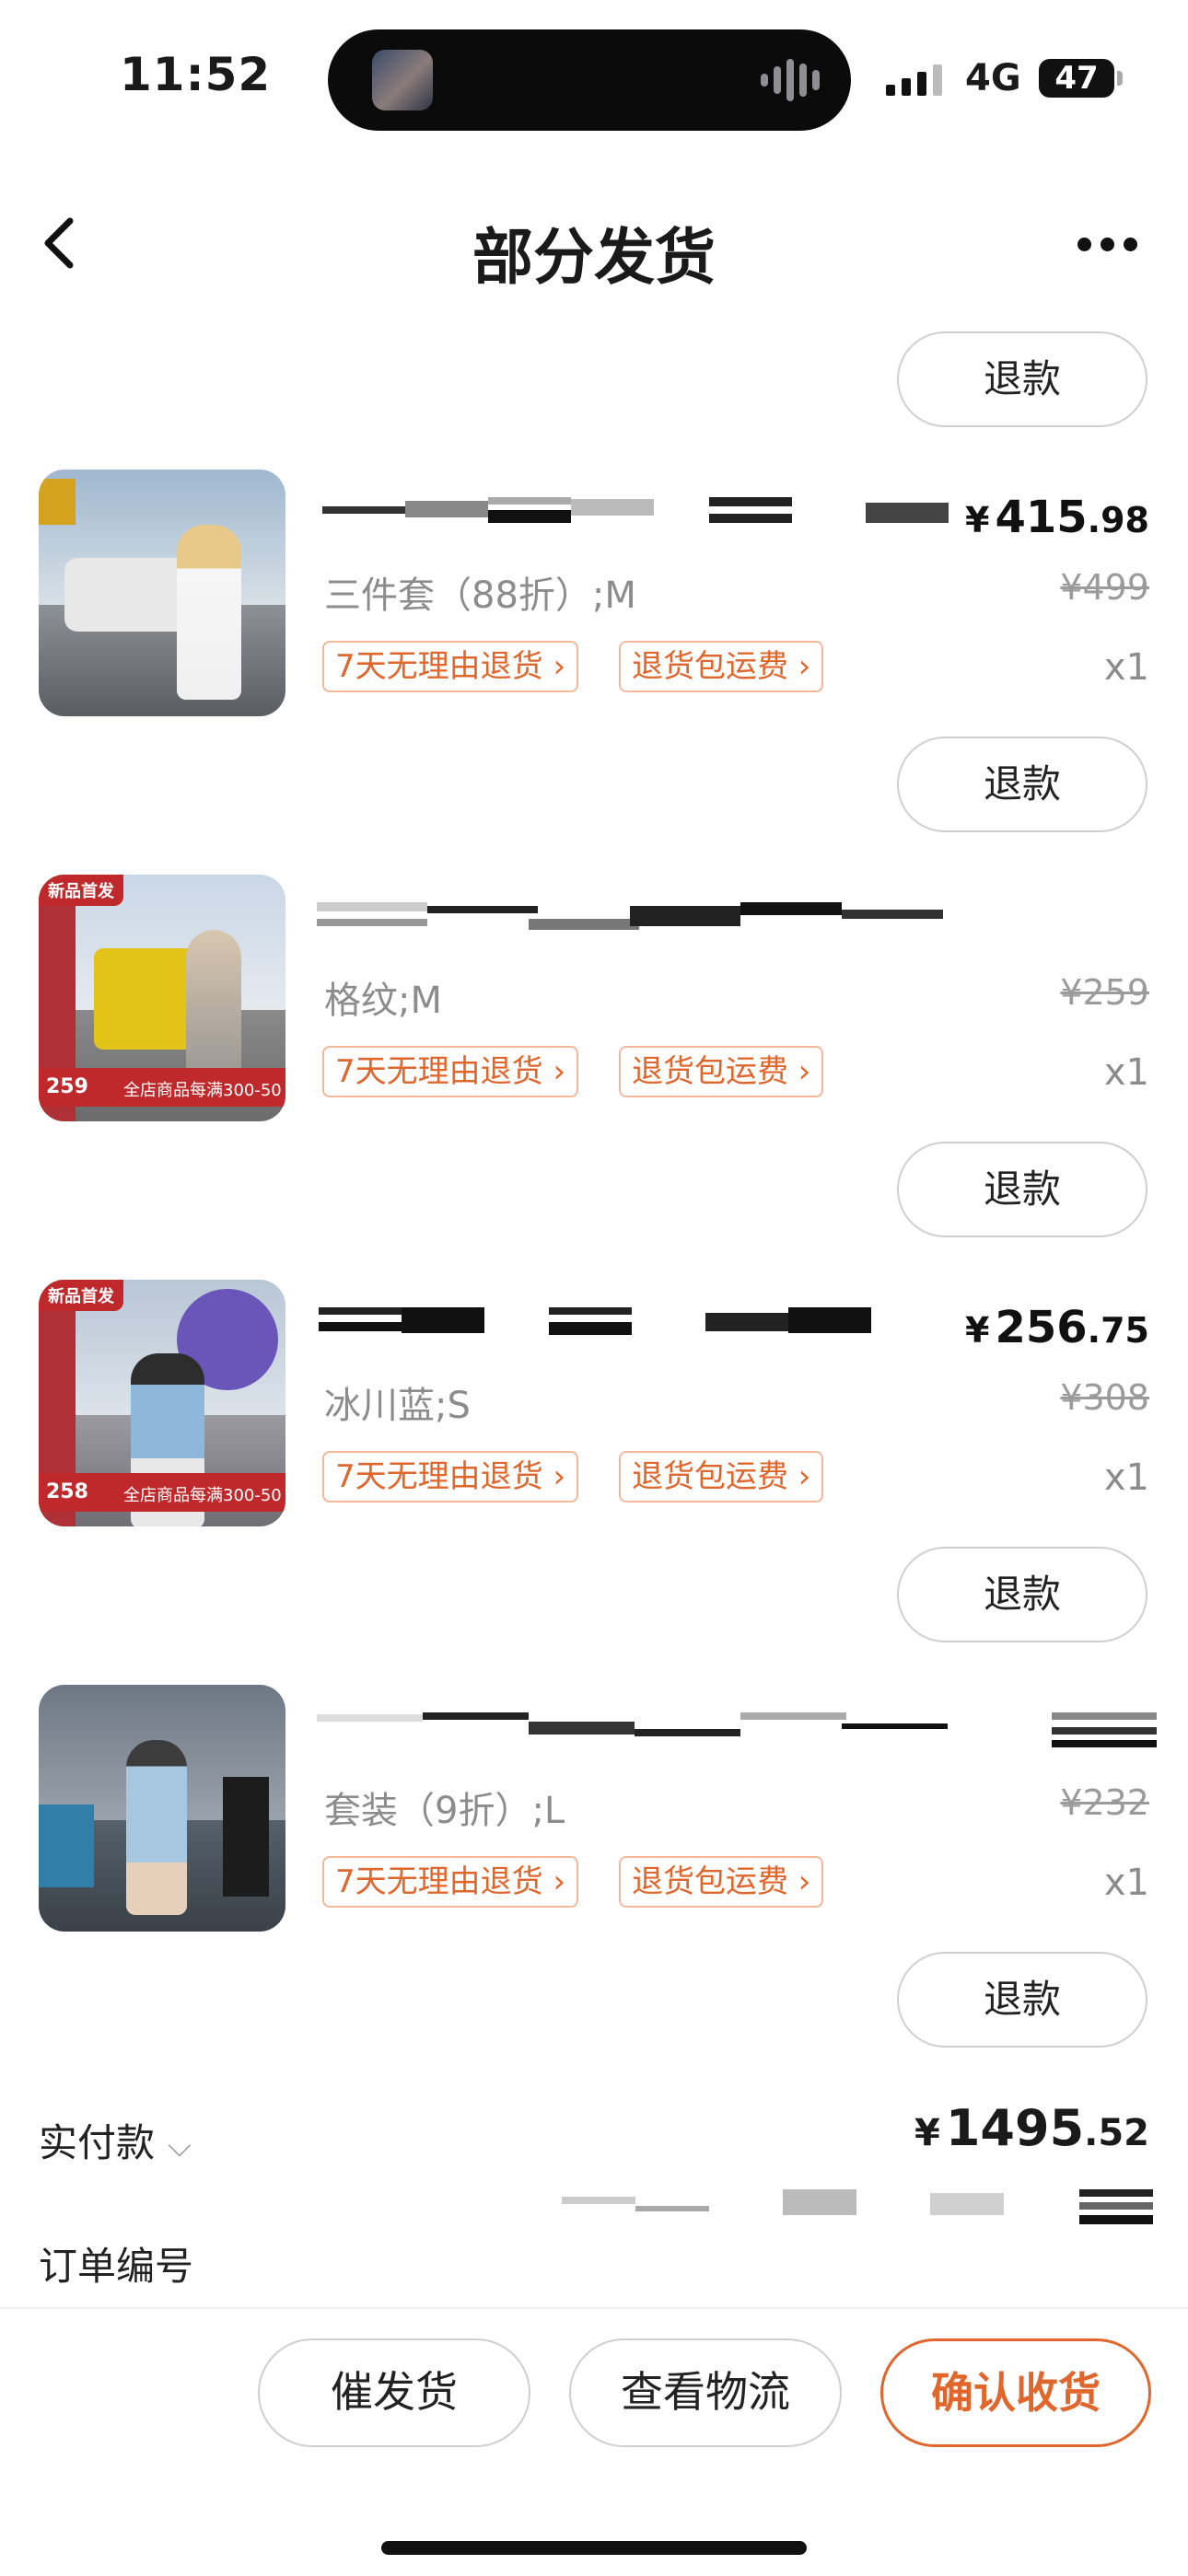 The width and height of the screenshot is (1188, 2576). What do you see at coordinates (1104, 1802) in the screenshot?
I see `original-price: ¥232` at bounding box center [1104, 1802].